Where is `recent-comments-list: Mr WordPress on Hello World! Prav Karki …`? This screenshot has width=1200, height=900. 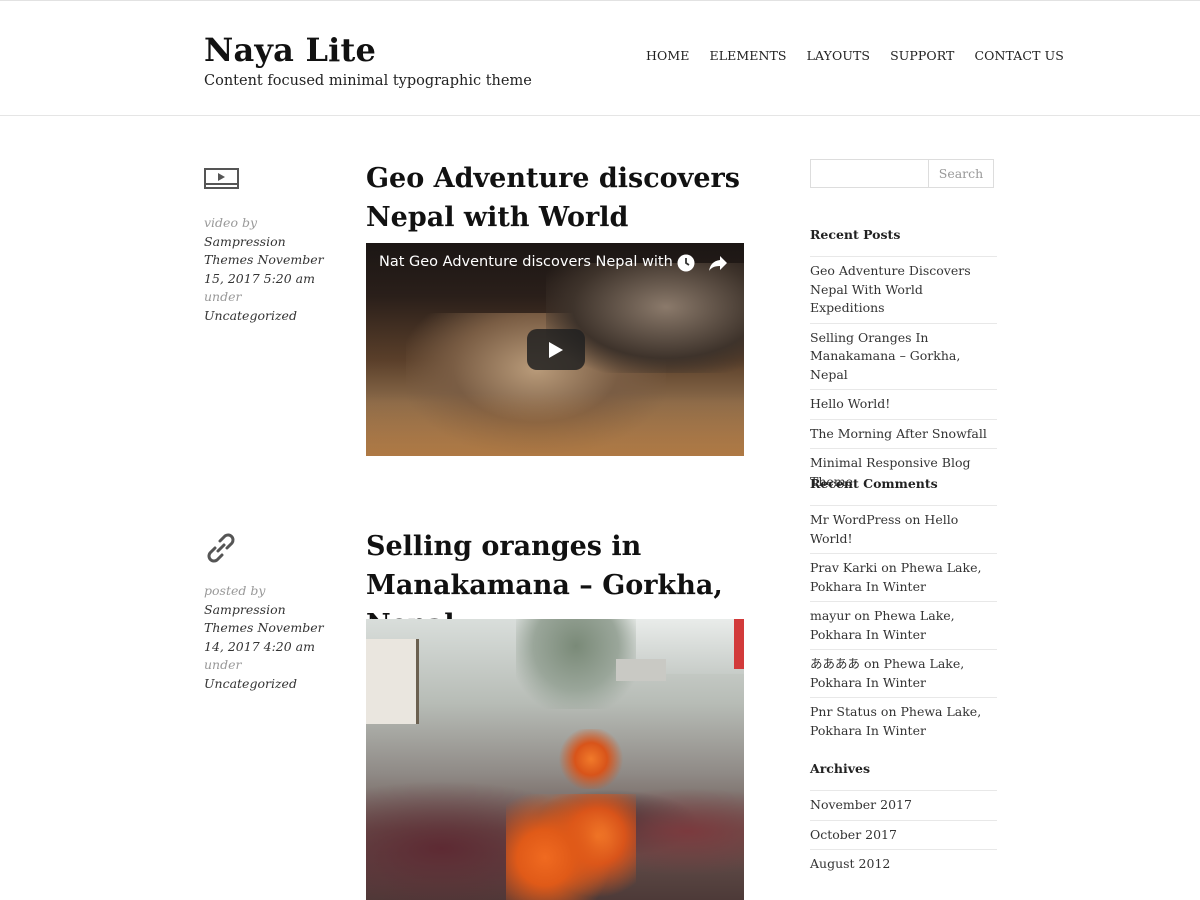 recent-comments-list: Mr WordPress on Hello World! Prav Karki … is located at coordinates (903, 625).